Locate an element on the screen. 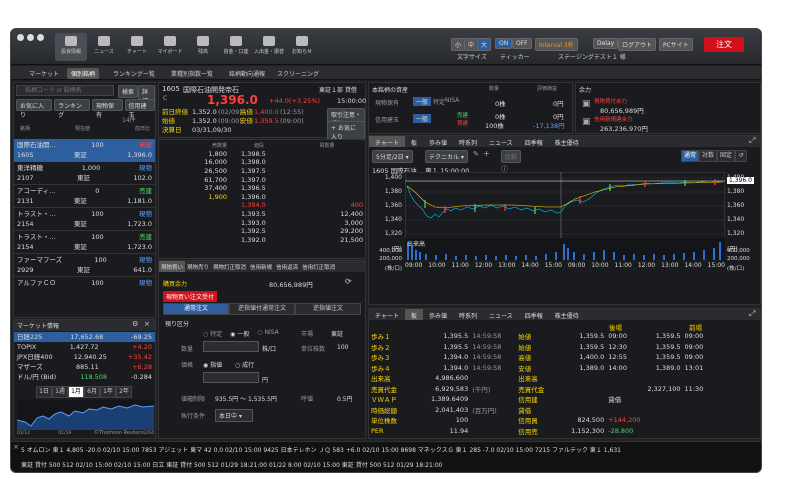  board-tab-trades: 歩み値 is located at coordinates (438, 314).